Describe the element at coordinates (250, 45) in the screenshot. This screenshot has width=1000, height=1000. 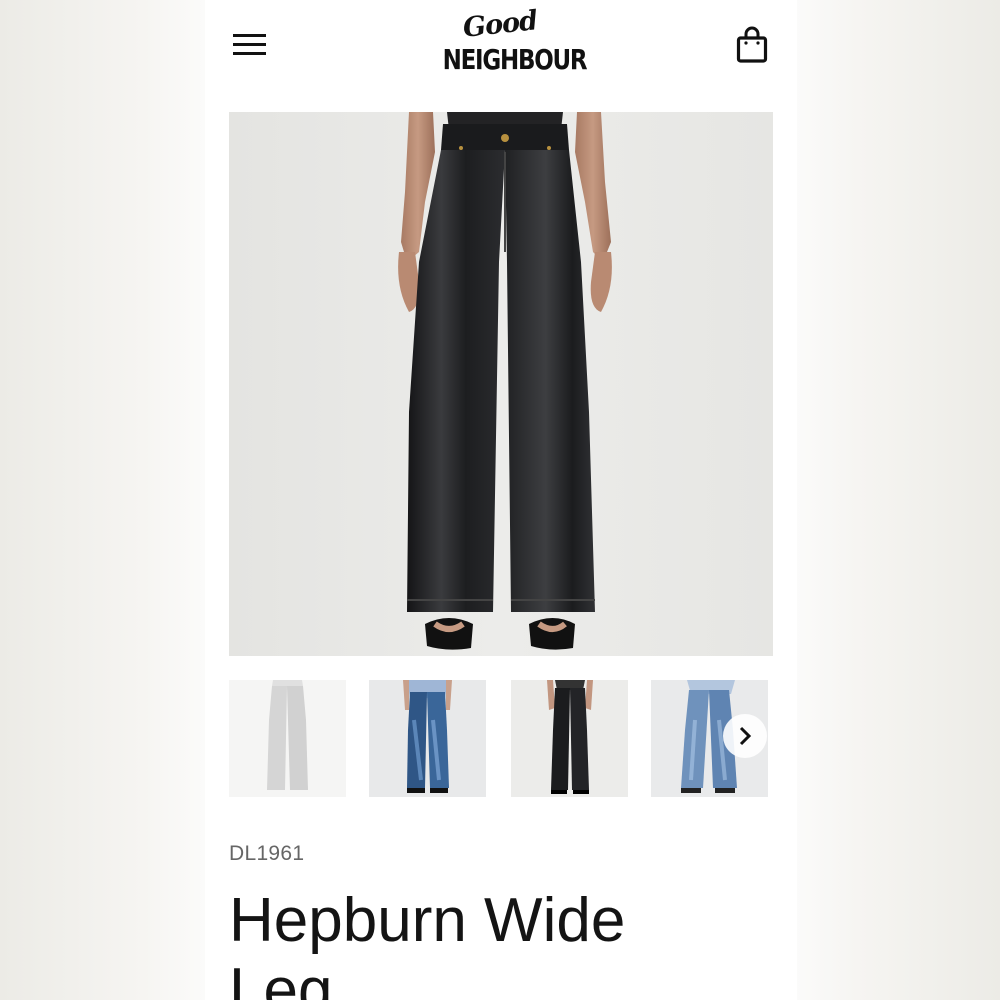
I see `hamburger-menu-icon` at that location.